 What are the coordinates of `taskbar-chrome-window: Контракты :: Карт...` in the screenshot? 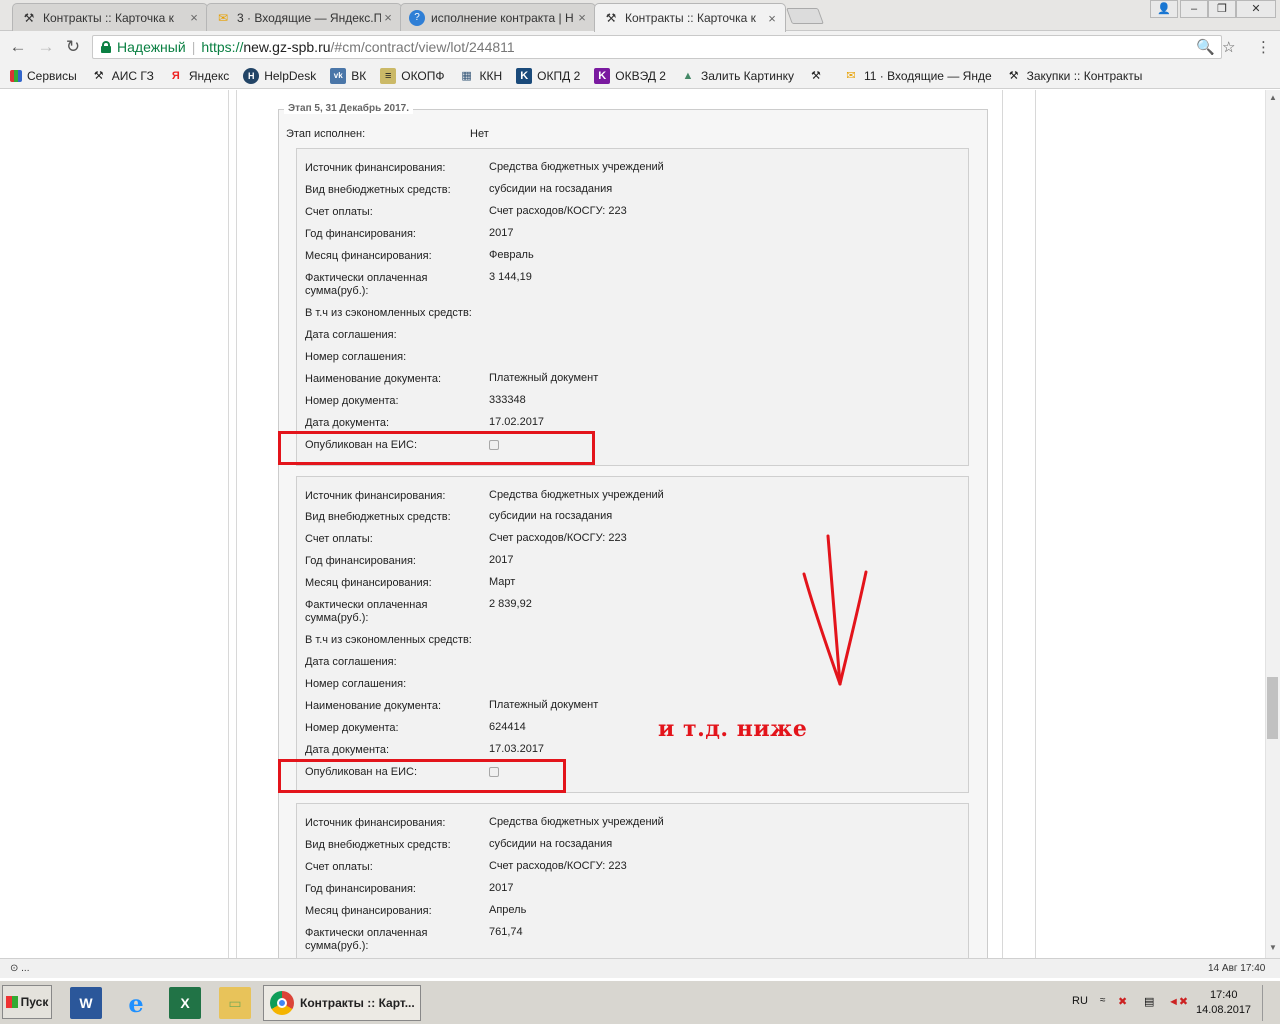 It's located at (342, 1003).